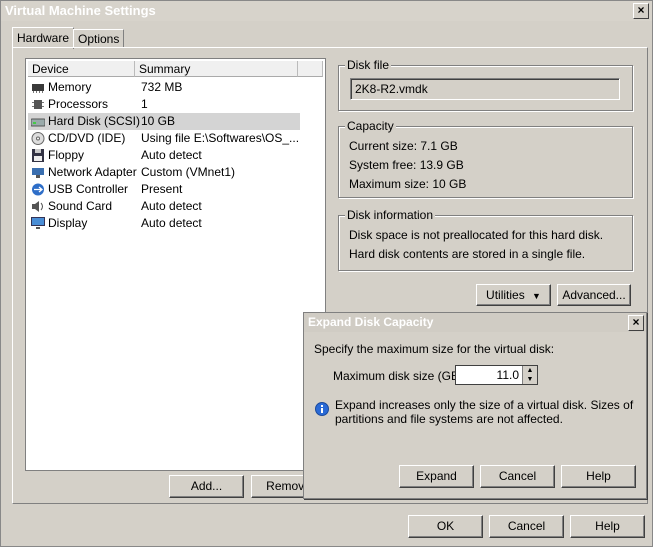  What do you see at coordinates (99, 38) in the screenshot?
I see `tab-options: Options` at bounding box center [99, 38].